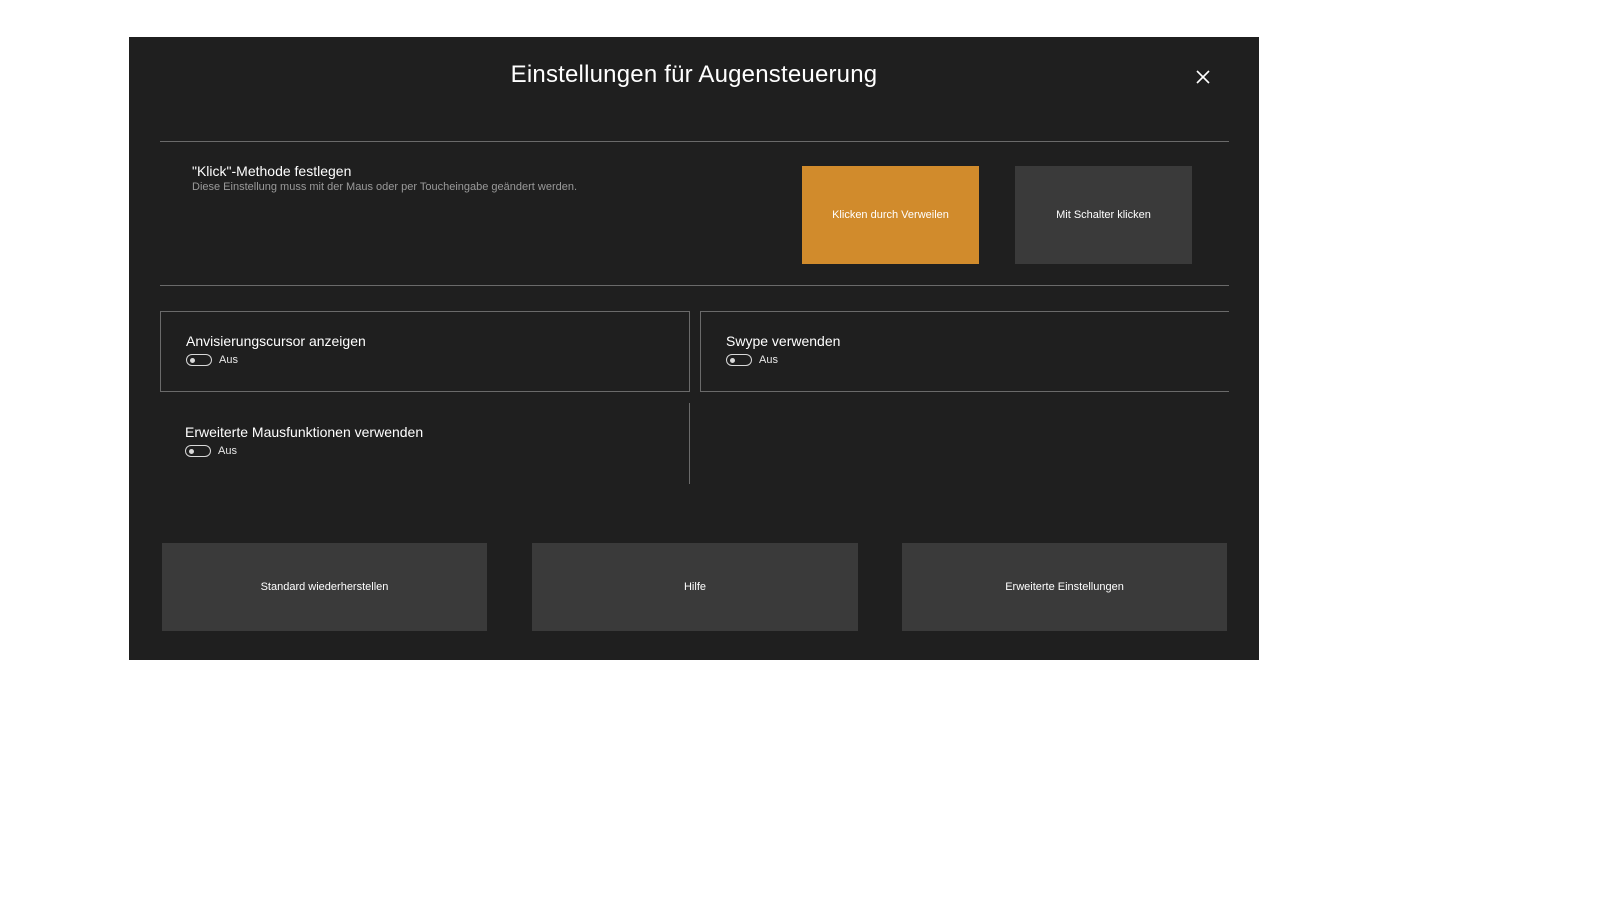 The image size is (1600, 900). I want to click on gaze-cursor-label: Anvisierungscursor anzeigen, so click(276, 341).